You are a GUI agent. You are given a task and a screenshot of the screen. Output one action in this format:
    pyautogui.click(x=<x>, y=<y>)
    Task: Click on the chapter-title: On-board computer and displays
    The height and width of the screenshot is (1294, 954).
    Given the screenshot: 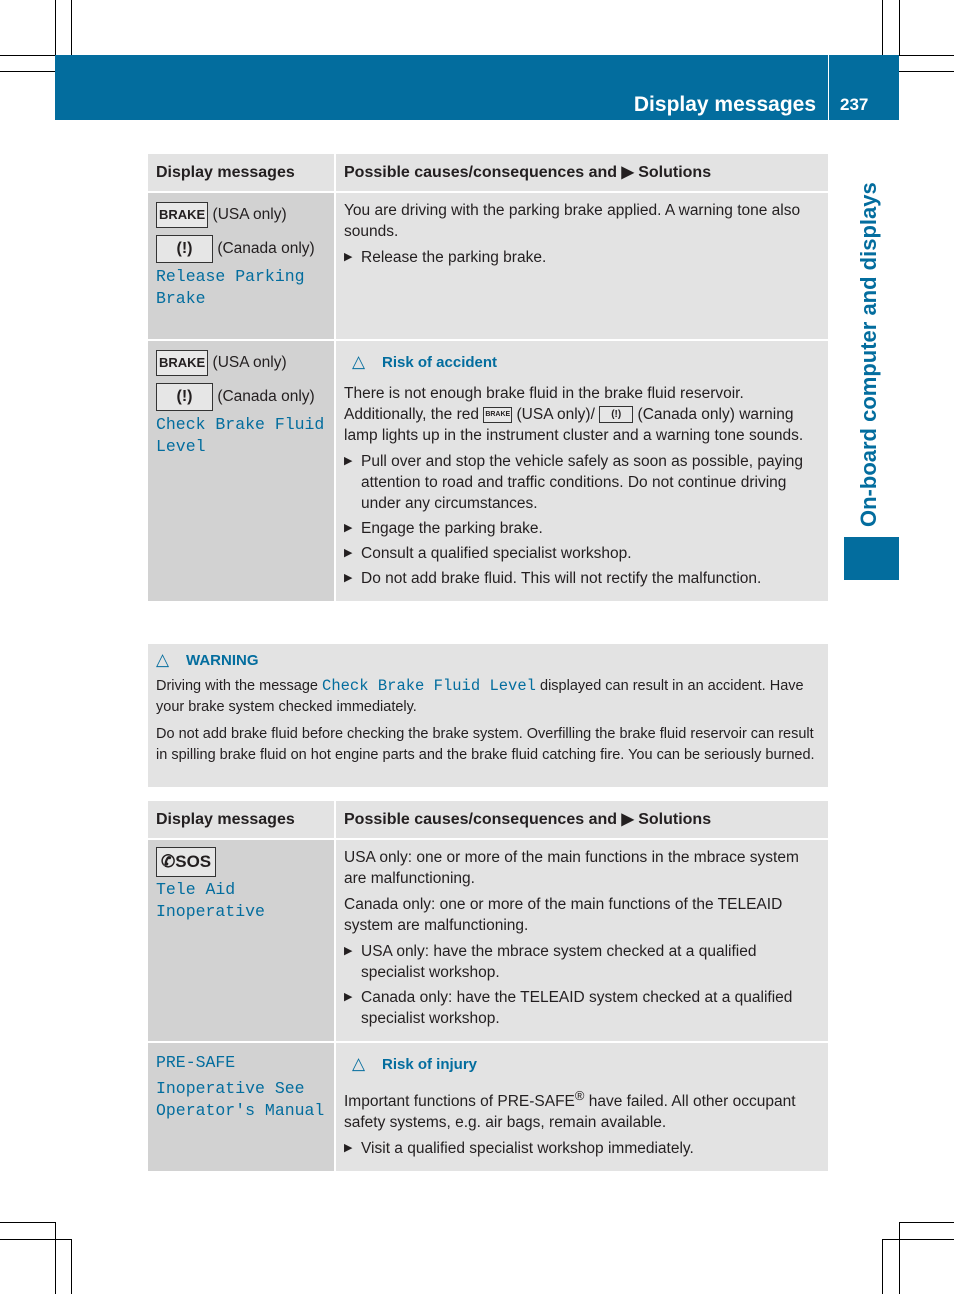 What is the action you would take?
    pyautogui.click(x=868, y=354)
    